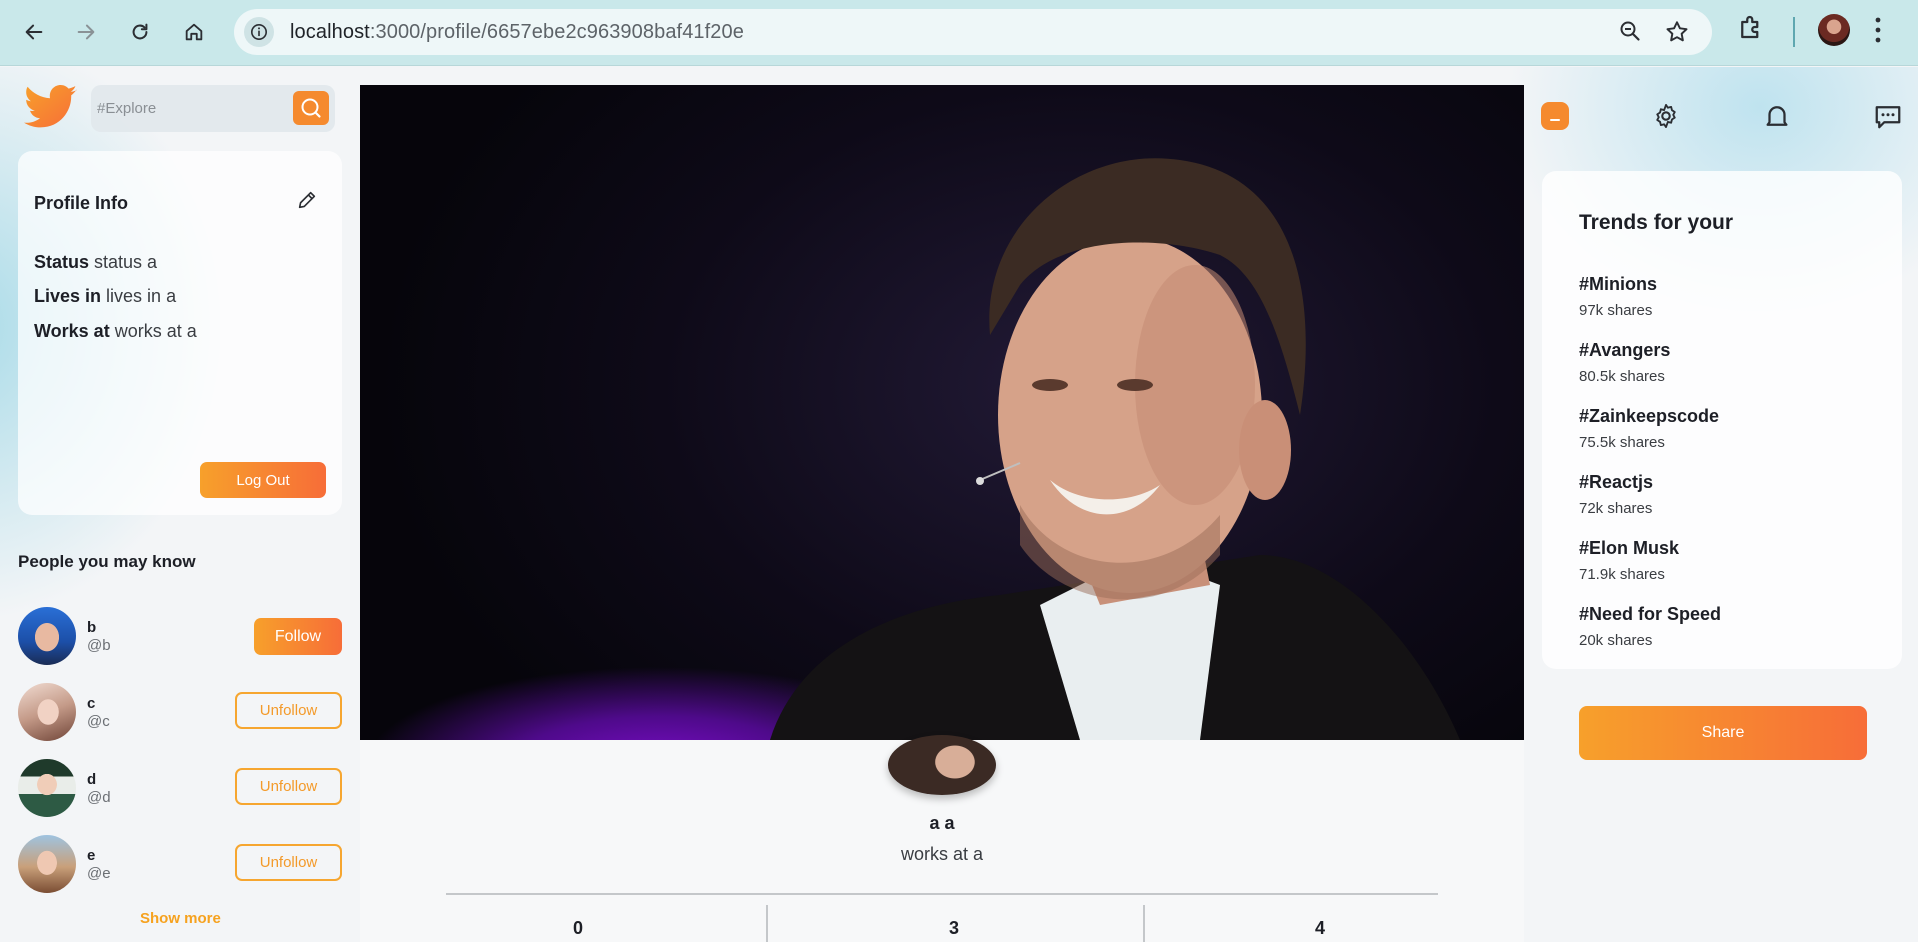 The height and width of the screenshot is (942, 1918). Describe the element at coordinates (298, 636) in the screenshot. I see `follow-button: Follow` at that location.